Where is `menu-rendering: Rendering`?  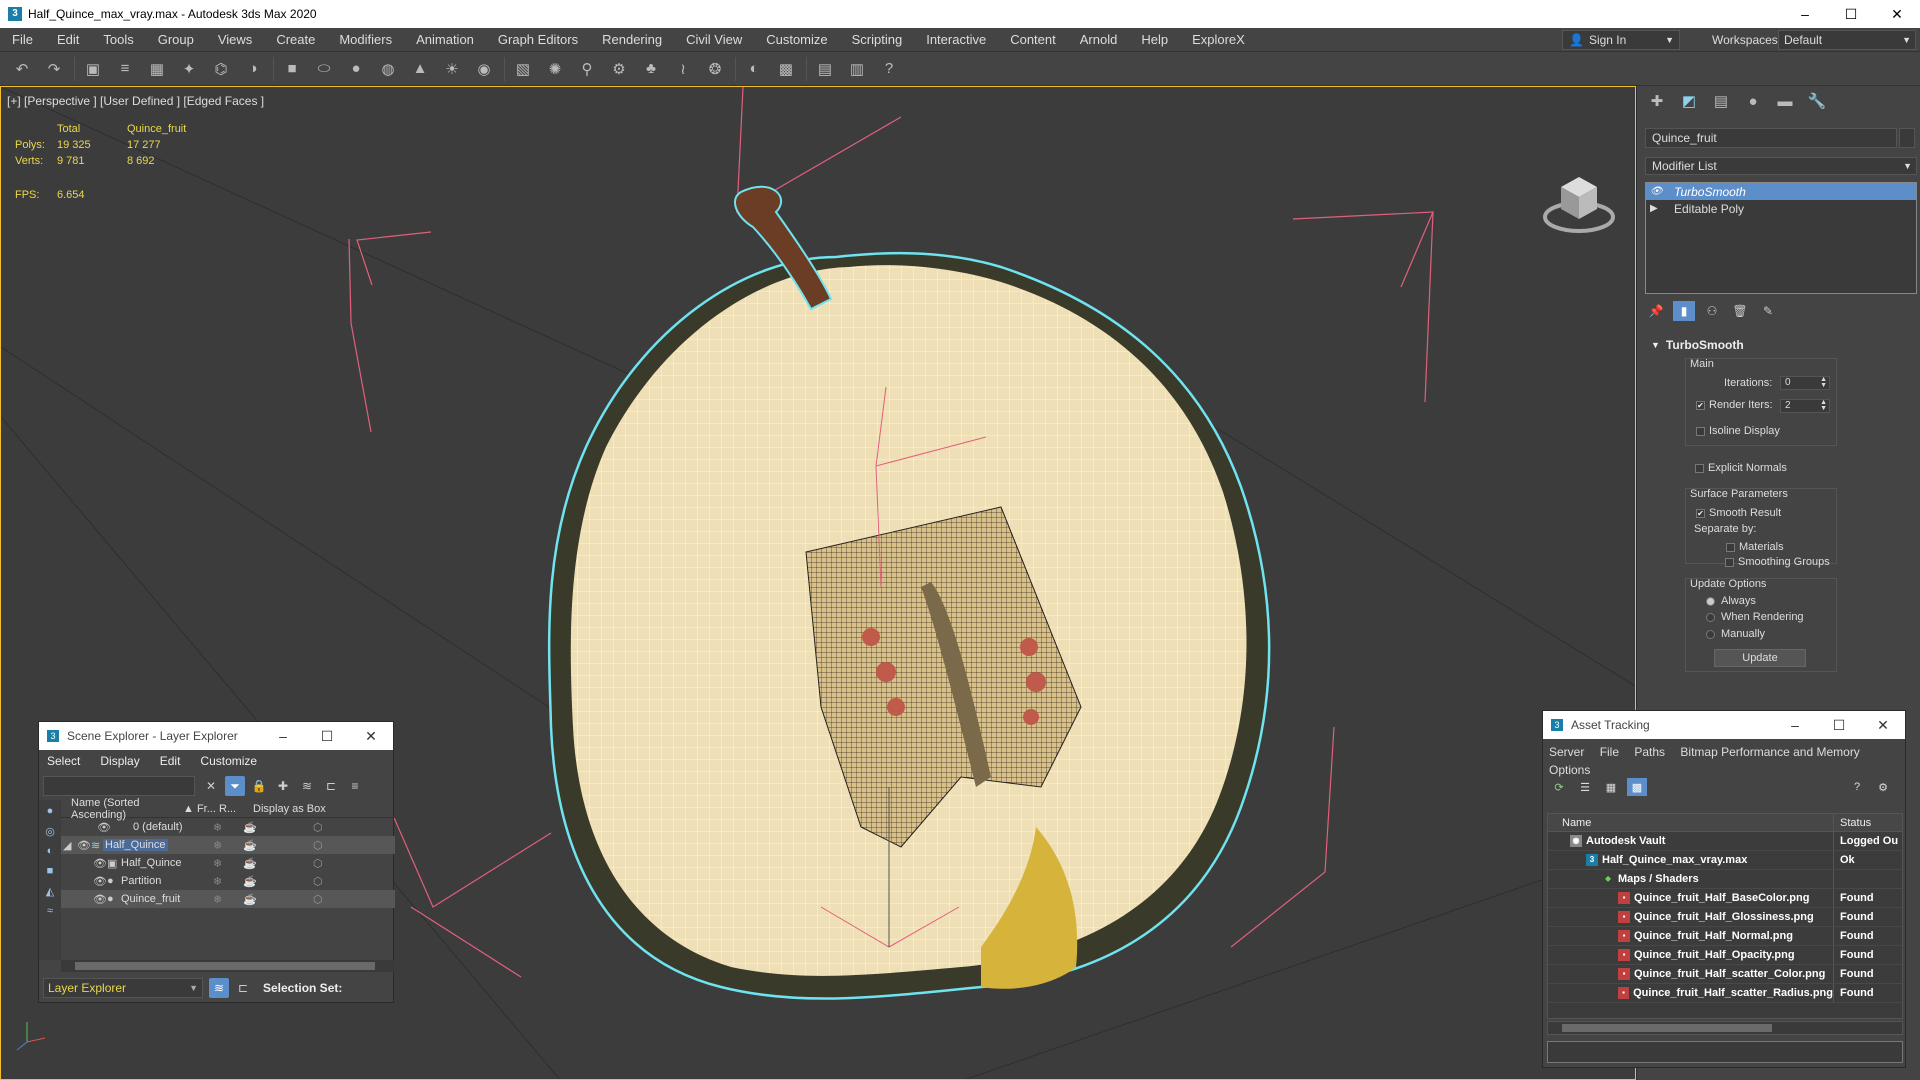
menu-rendering: Rendering is located at coordinates (632, 39).